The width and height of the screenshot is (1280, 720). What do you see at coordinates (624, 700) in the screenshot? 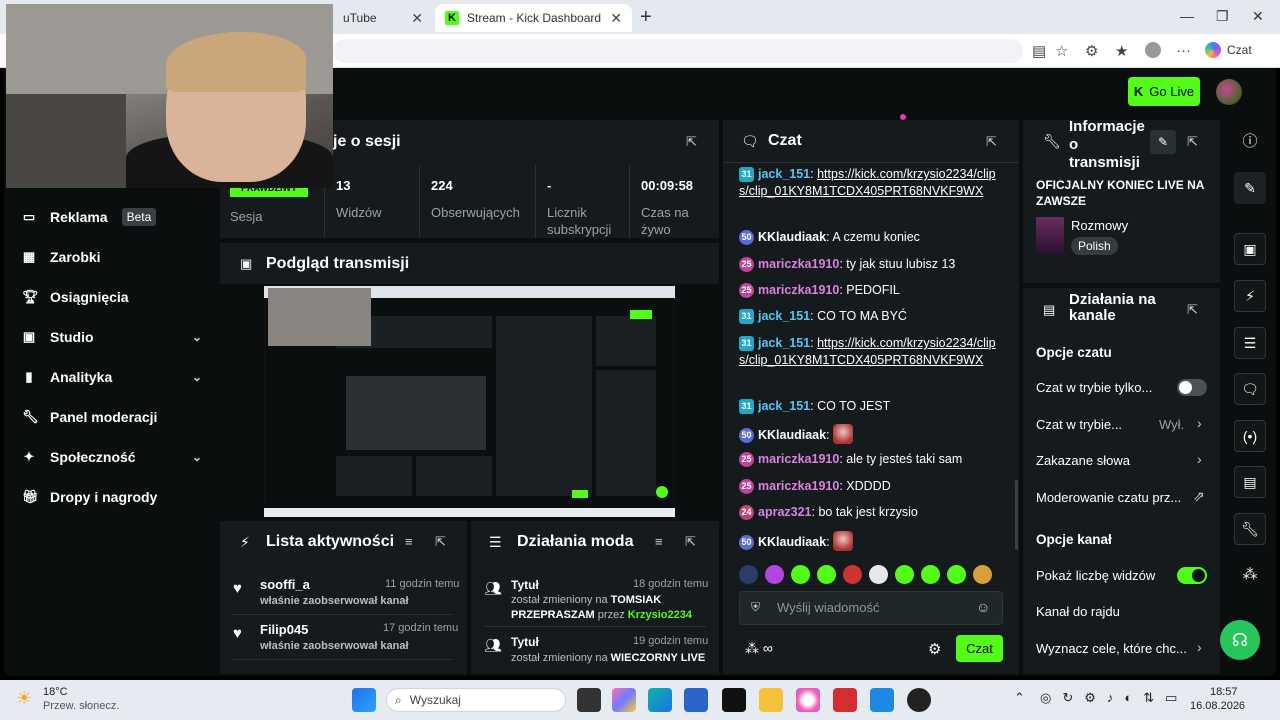
I see `copilot-icon` at bounding box center [624, 700].